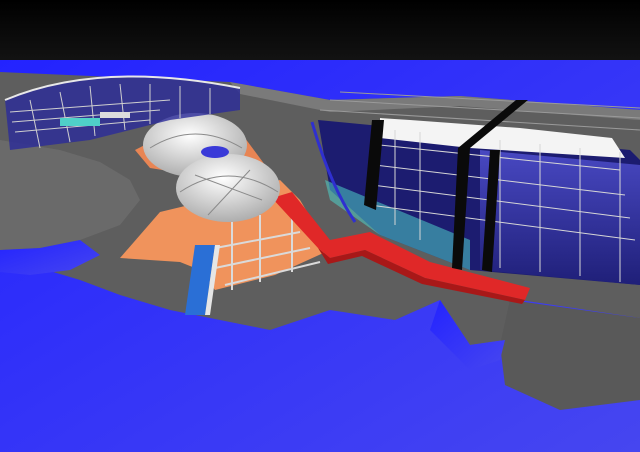 Image resolution: width=640 pixels, height=452 pixels. I want to click on dome-front, so click(228, 188).